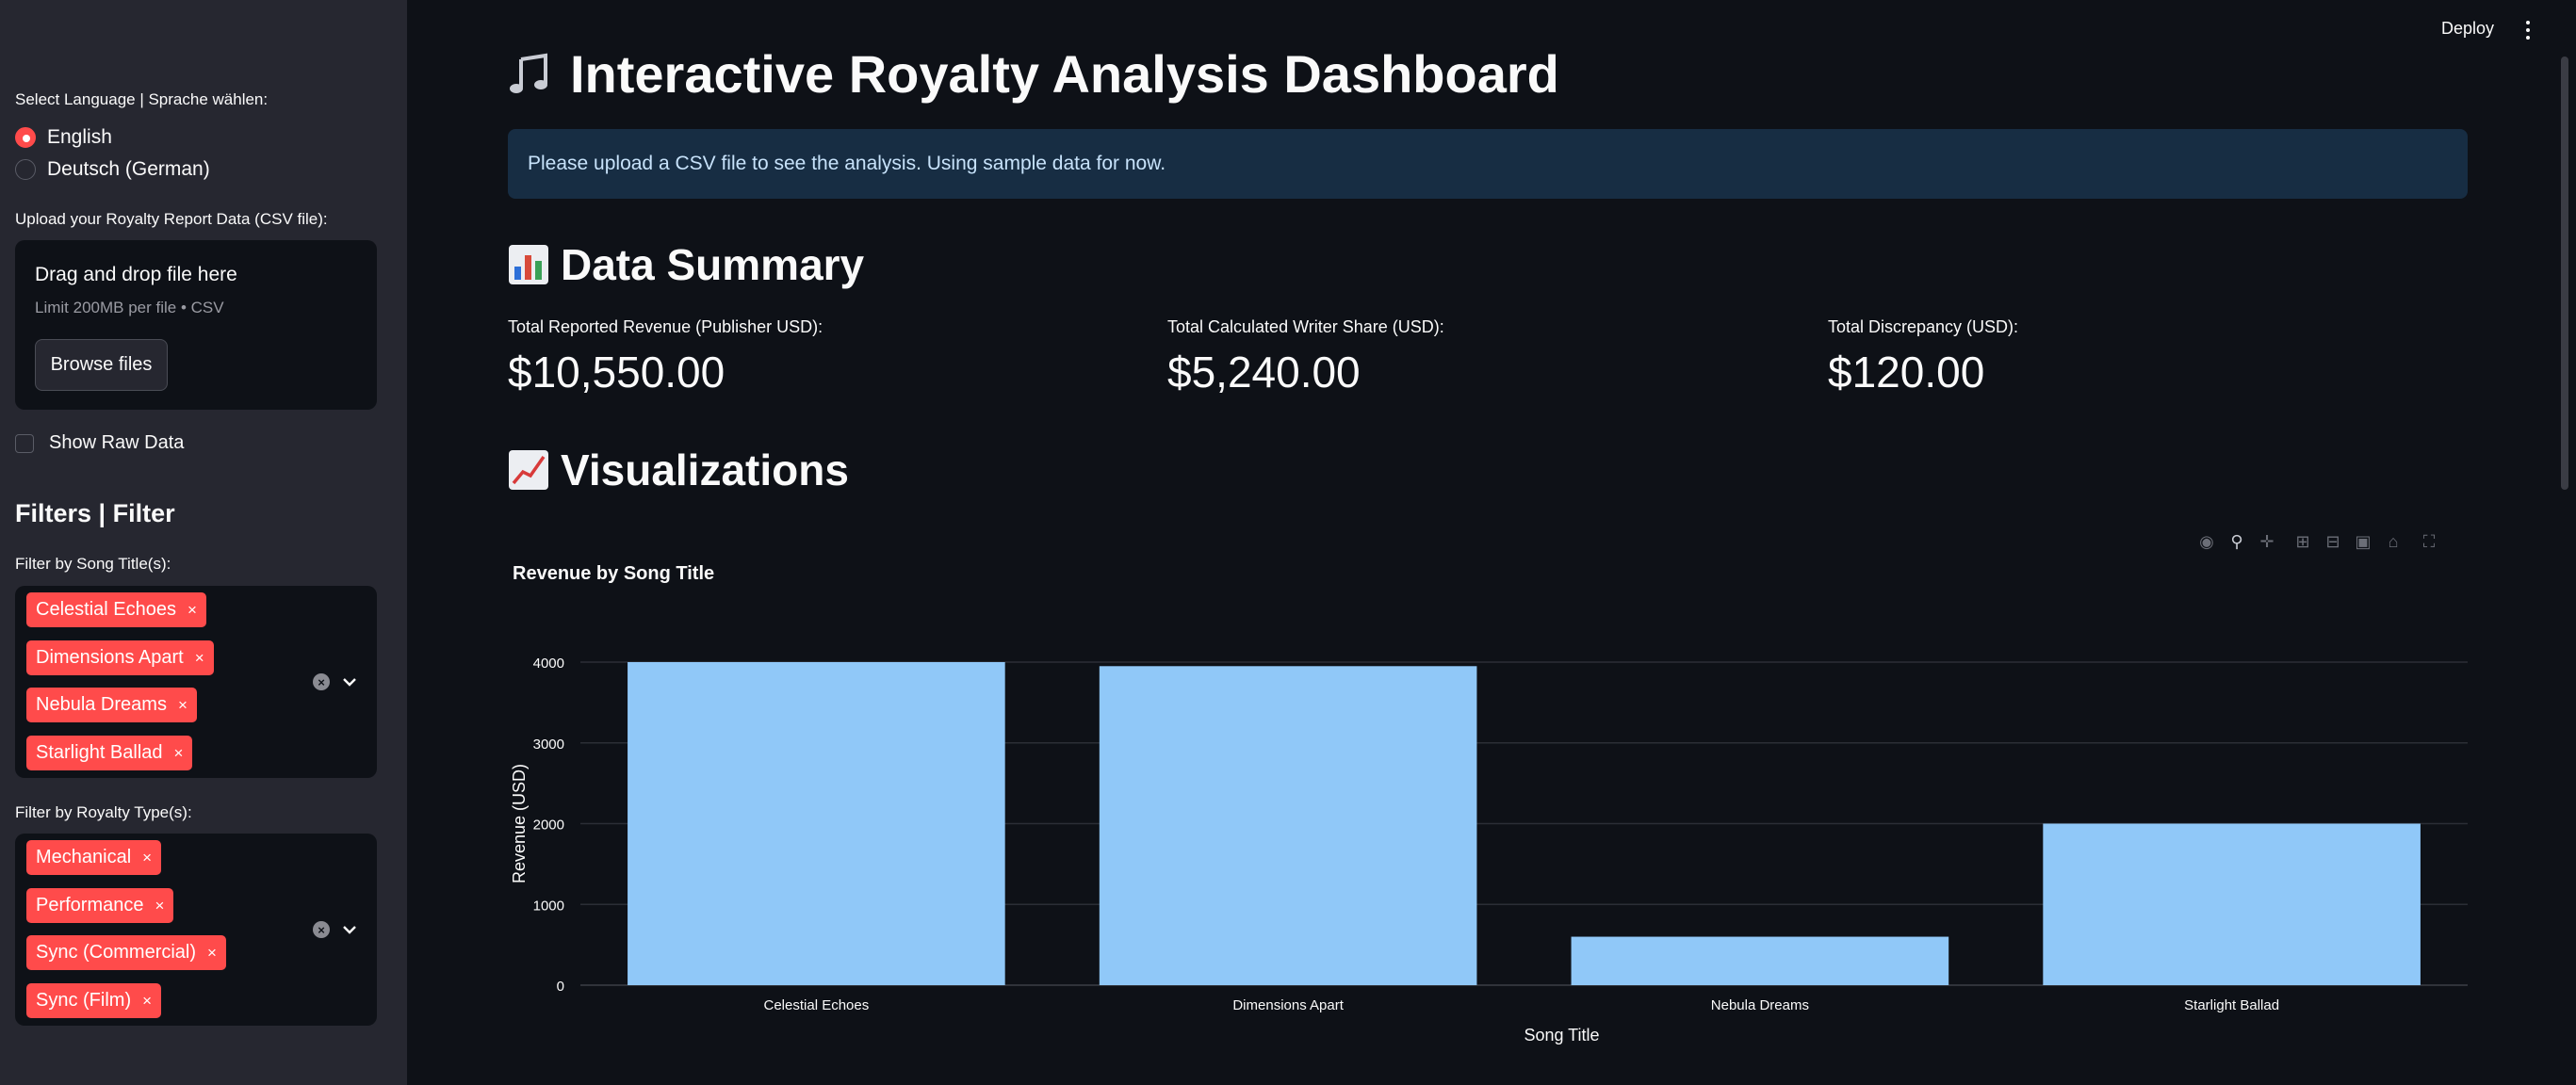 The height and width of the screenshot is (1085, 2576). Describe the element at coordinates (548, 826) in the screenshot. I see `y-tick-label: 2000` at that location.